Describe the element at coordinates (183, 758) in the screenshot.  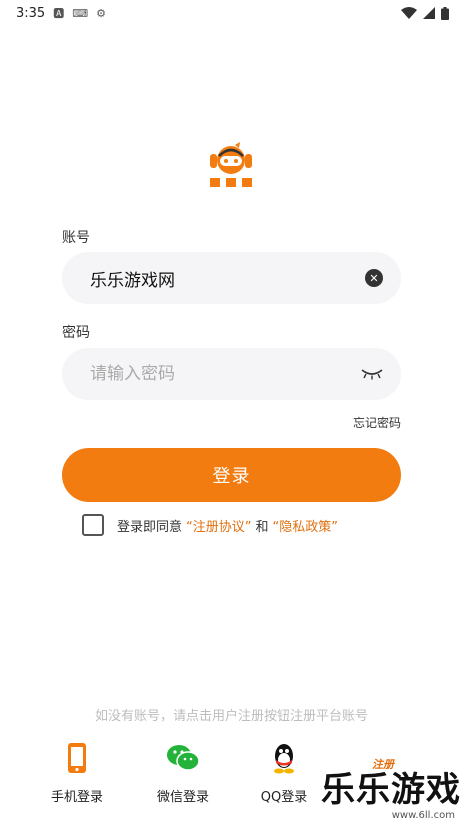
I see `wechat-icon` at that location.